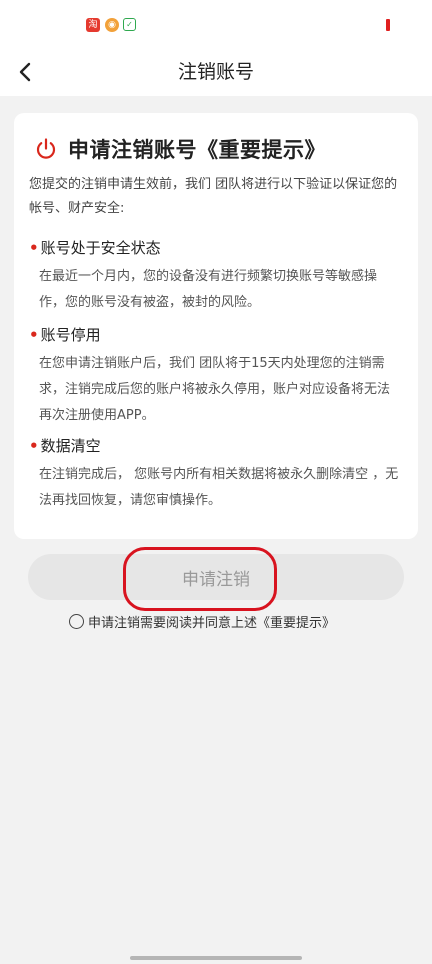  Describe the element at coordinates (93, 25) in the screenshot. I see `taobao-app-icon: 淘` at that location.